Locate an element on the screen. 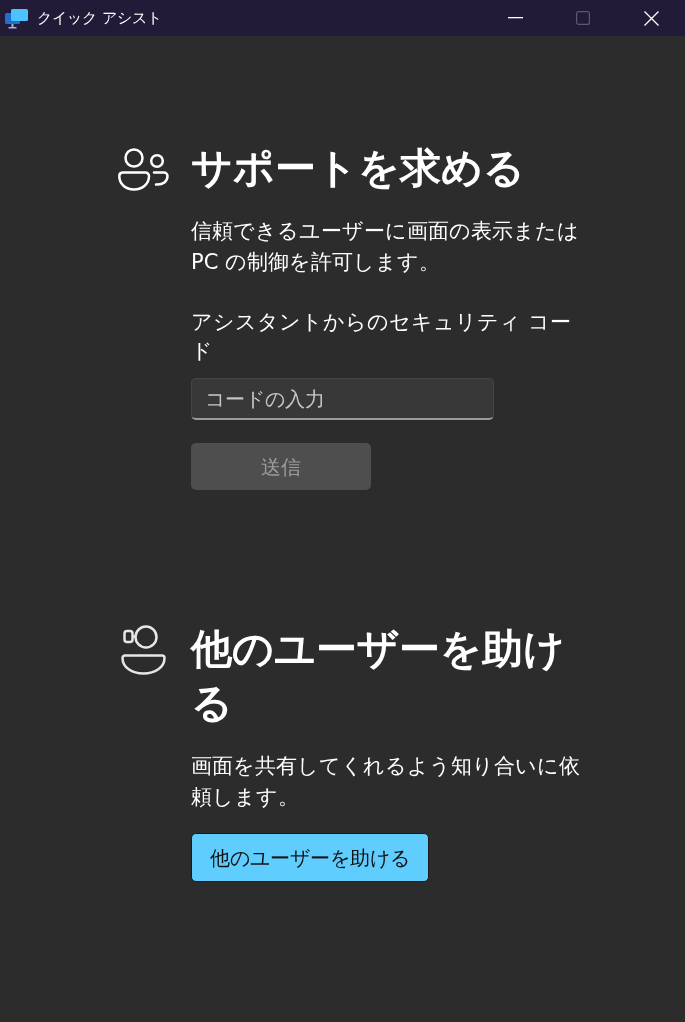 The width and height of the screenshot is (685, 1022). minimize-icon is located at coordinates (515, 18).